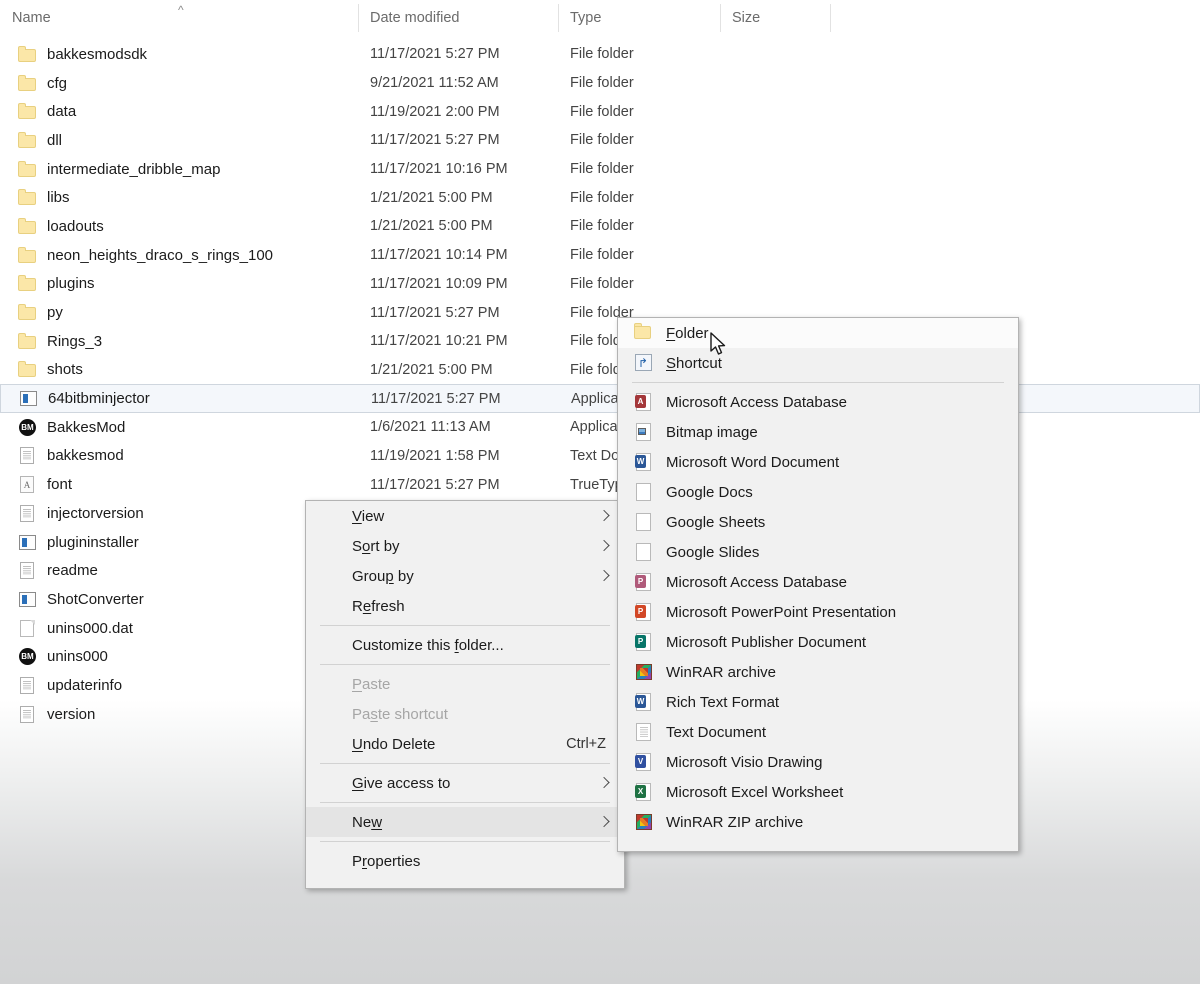 Image resolution: width=1200 pixels, height=984 pixels. Describe the element at coordinates (40, 312) in the screenshot. I see `file-name-cell: py` at that location.